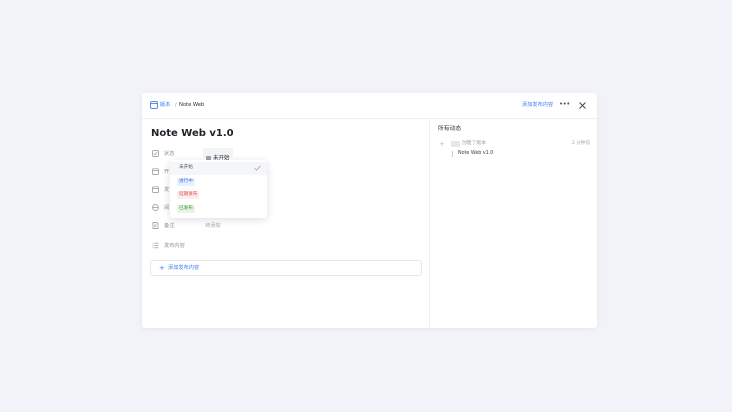 Image resolution: width=732 pixels, height=412 pixels. What do you see at coordinates (154, 105) in the screenshot?
I see `version-icon` at bounding box center [154, 105].